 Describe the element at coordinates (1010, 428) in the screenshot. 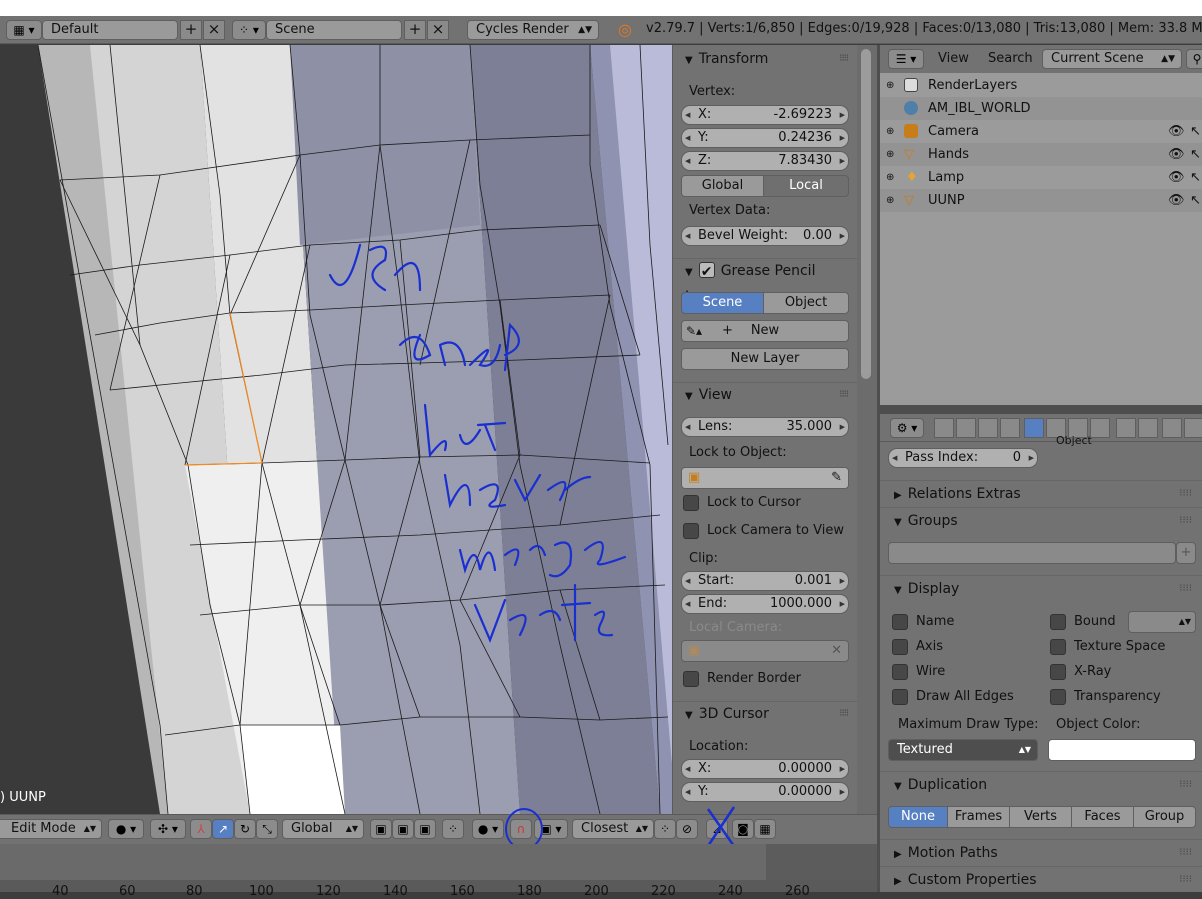

I see `tab-world` at that location.